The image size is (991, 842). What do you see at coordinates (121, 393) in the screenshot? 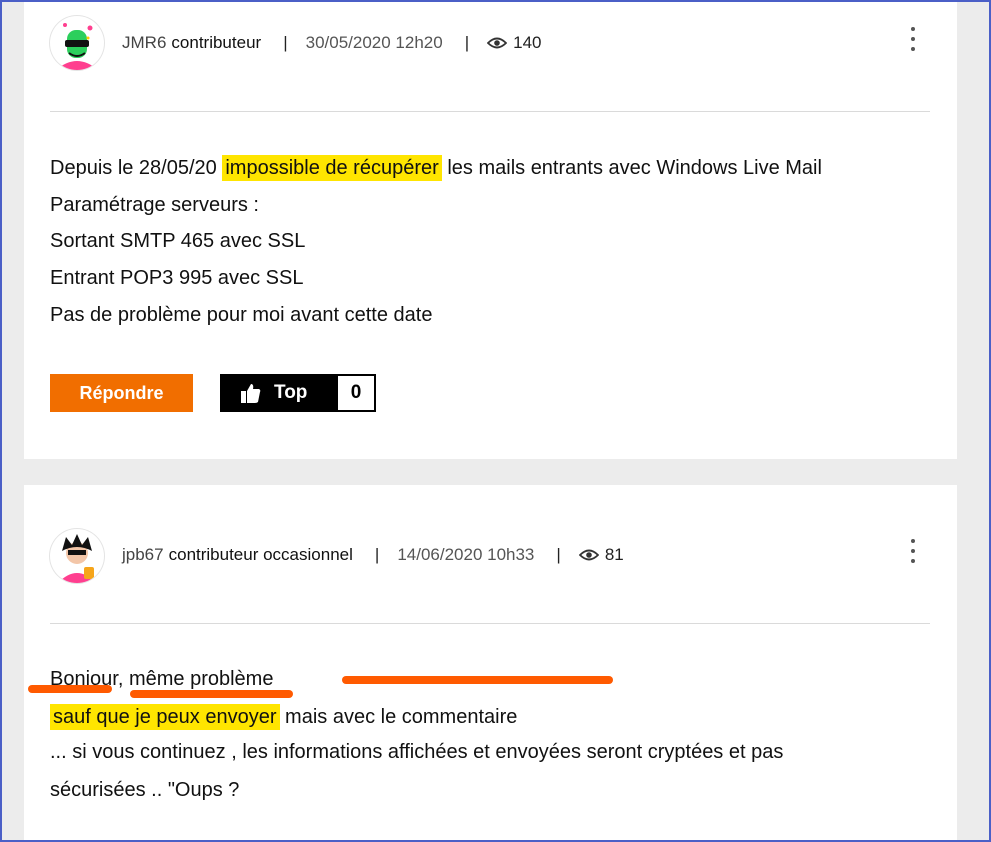
I see `reply-button: Répondre` at bounding box center [121, 393].